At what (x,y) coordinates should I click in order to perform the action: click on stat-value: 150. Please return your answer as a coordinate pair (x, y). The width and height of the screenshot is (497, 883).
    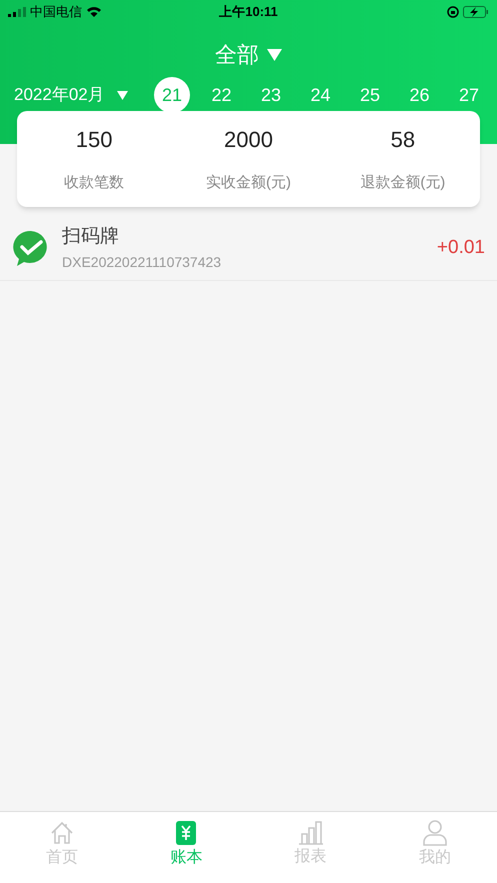
    Looking at the image, I should click on (94, 140).